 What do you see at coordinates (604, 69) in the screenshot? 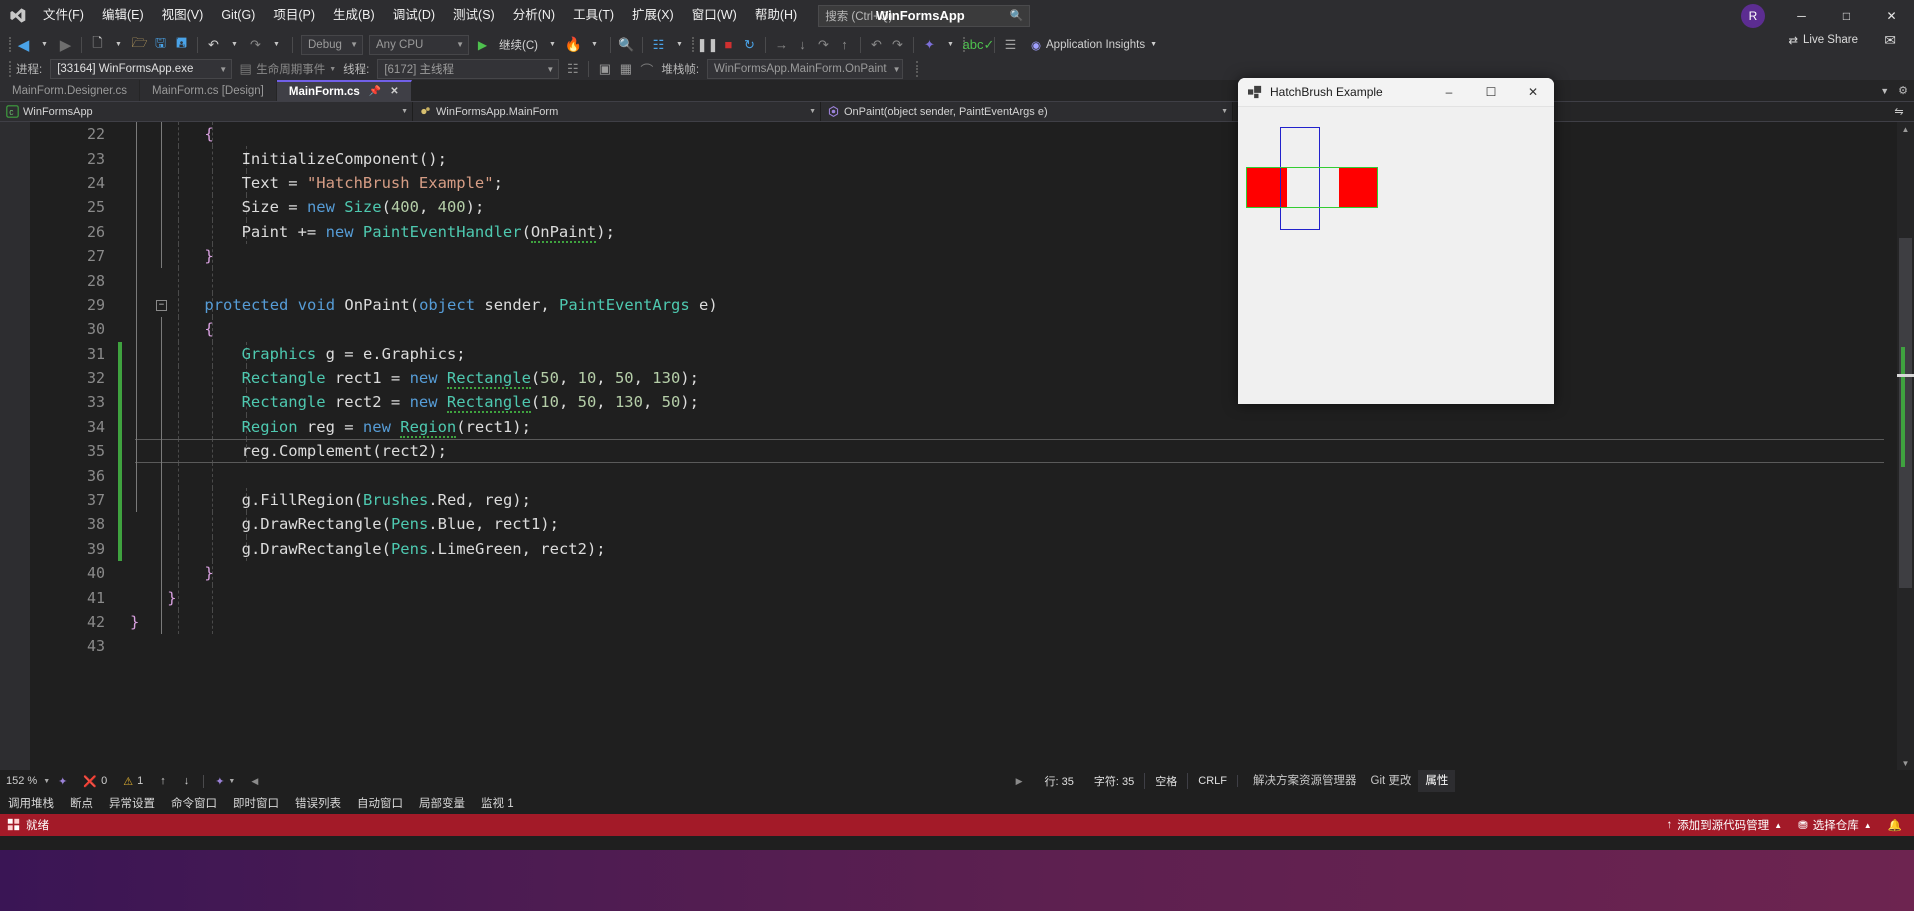
I see `show-threads-in-source-icon: ▣` at bounding box center [604, 69].